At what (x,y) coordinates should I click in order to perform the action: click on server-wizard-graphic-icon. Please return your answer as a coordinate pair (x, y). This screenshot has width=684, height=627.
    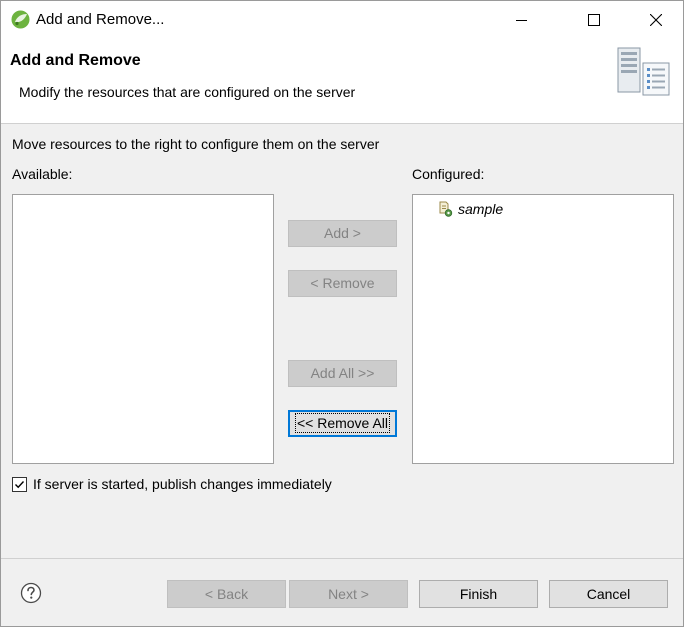
    Looking at the image, I should click on (644, 71).